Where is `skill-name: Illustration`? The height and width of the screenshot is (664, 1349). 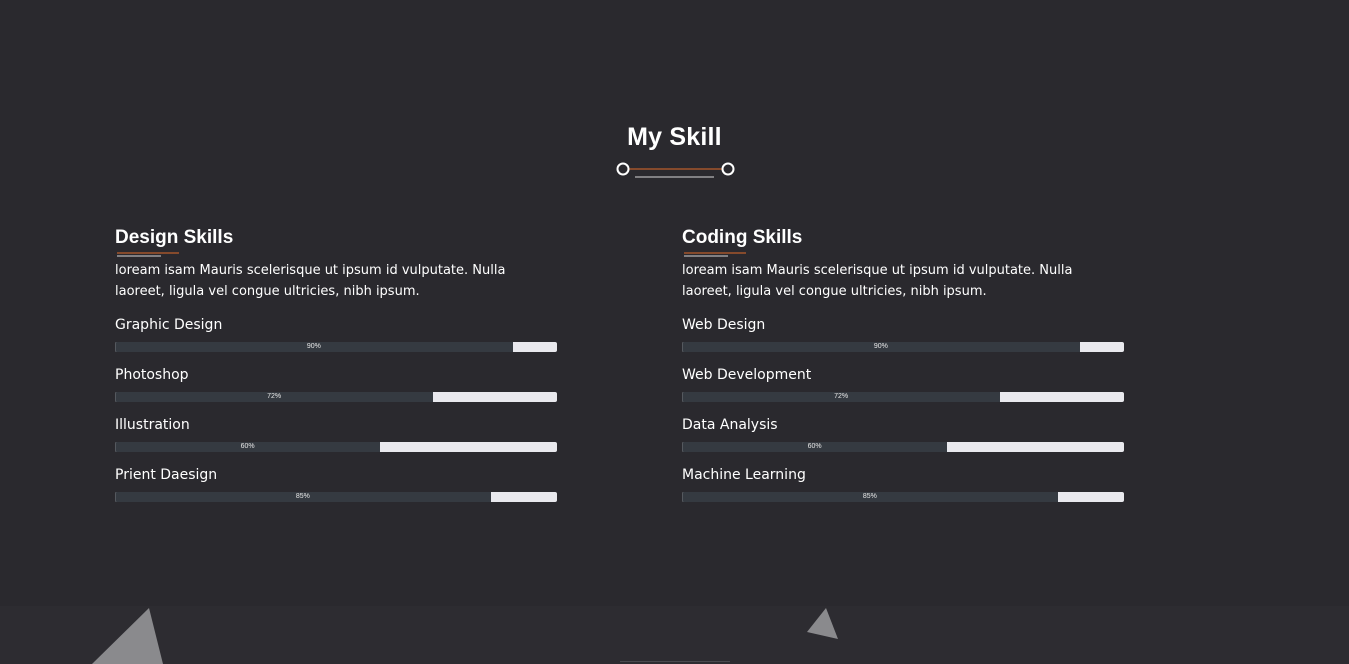
skill-name: Illustration is located at coordinates (152, 425).